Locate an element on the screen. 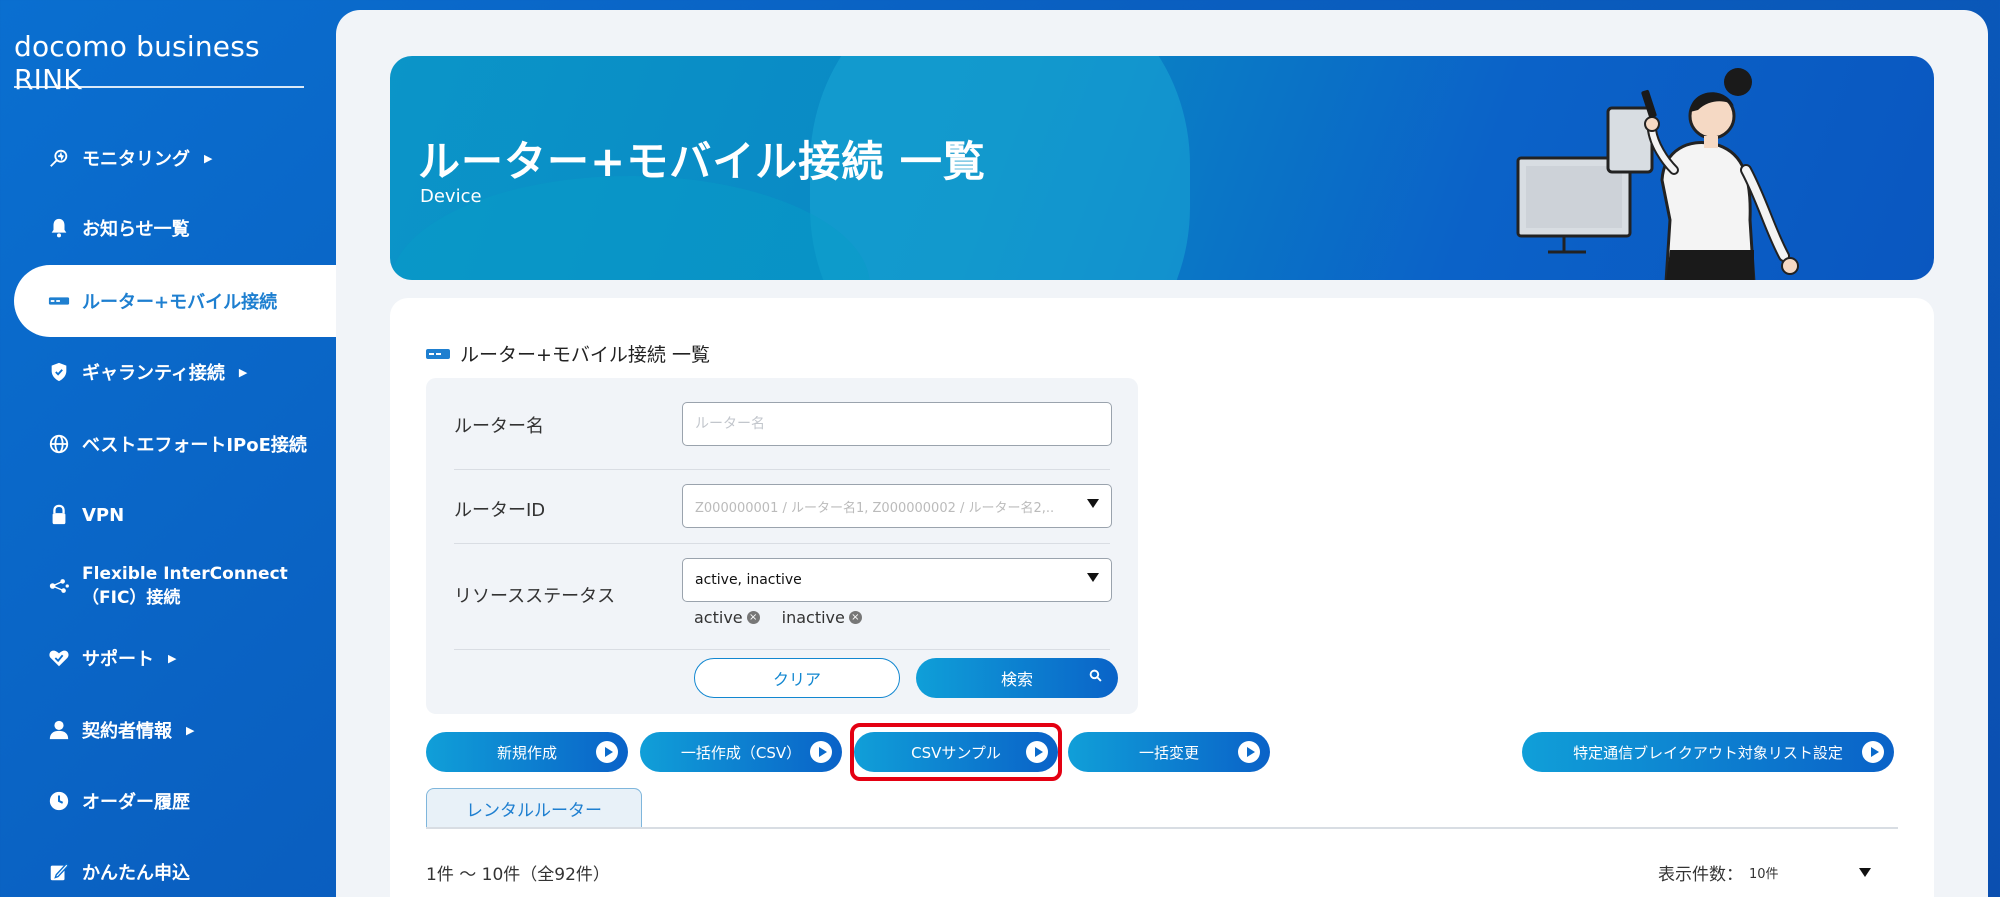  sidebar-item-label: Flexible InterConnect （FIC）接続 is located at coordinates (185, 586).